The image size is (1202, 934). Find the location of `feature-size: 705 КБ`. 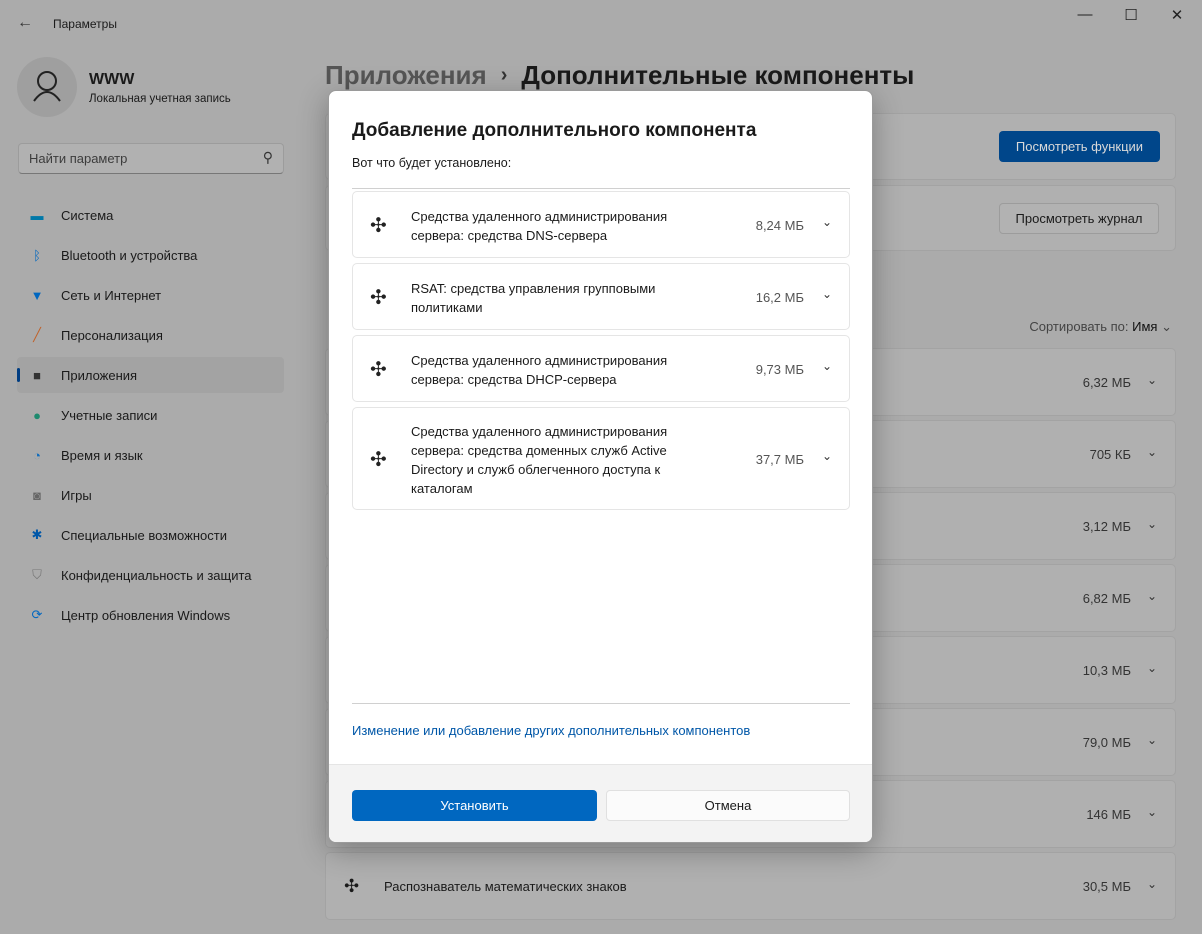

feature-size: 705 КБ is located at coordinates (1110, 454).